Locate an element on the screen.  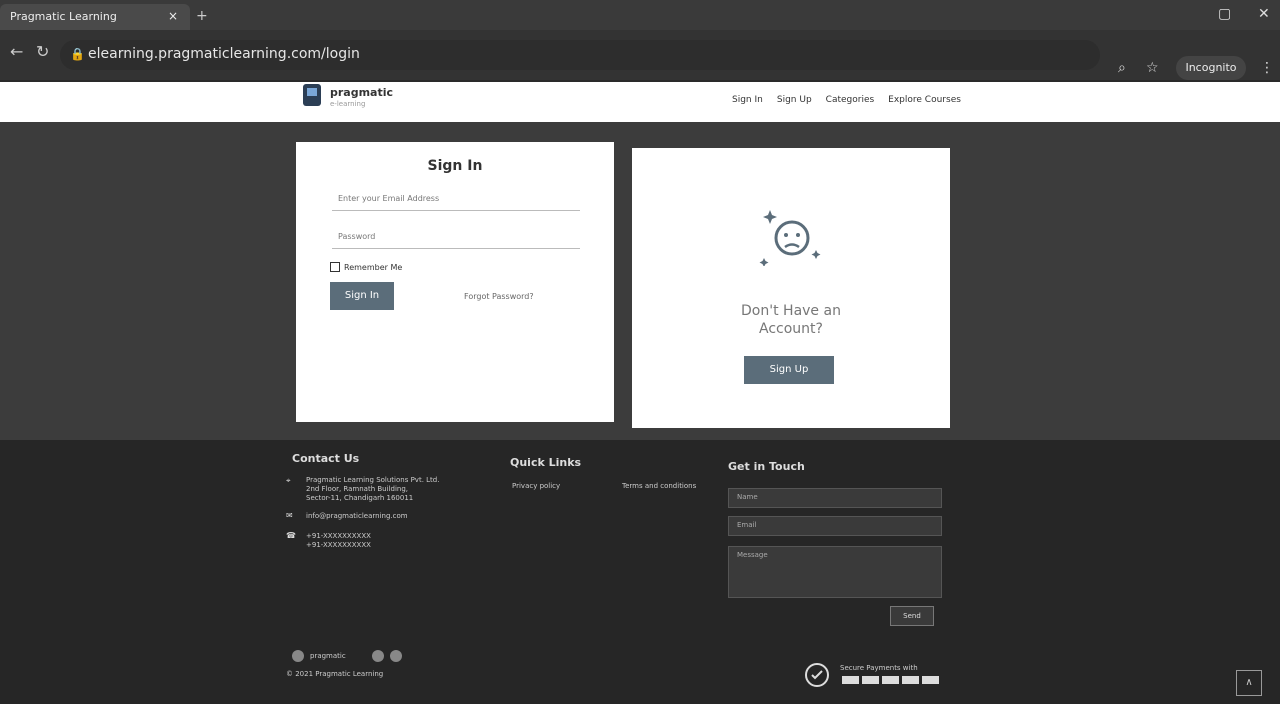
nav-categories: Categories is located at coordinates (850, 100).